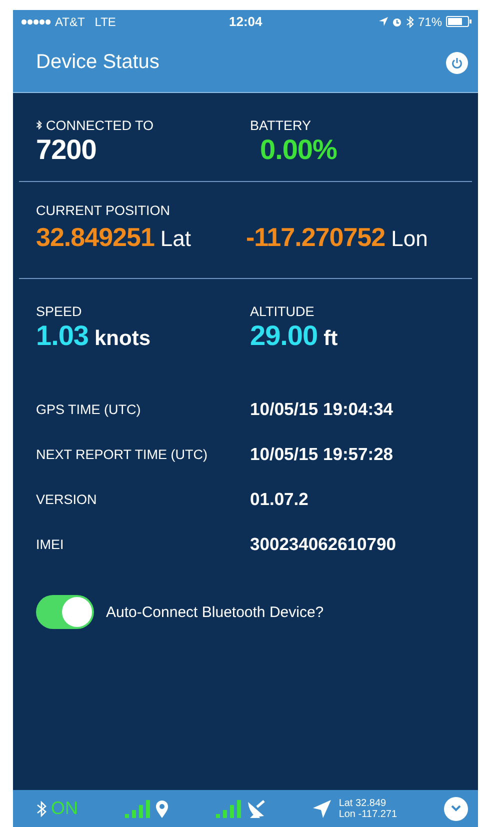 The width and height of the screenshot is (482, 827). What do you see at coordinates (70, 21) in the screenshot?
I see `carrier-name: AT&T` at bounding box center [70, 21].